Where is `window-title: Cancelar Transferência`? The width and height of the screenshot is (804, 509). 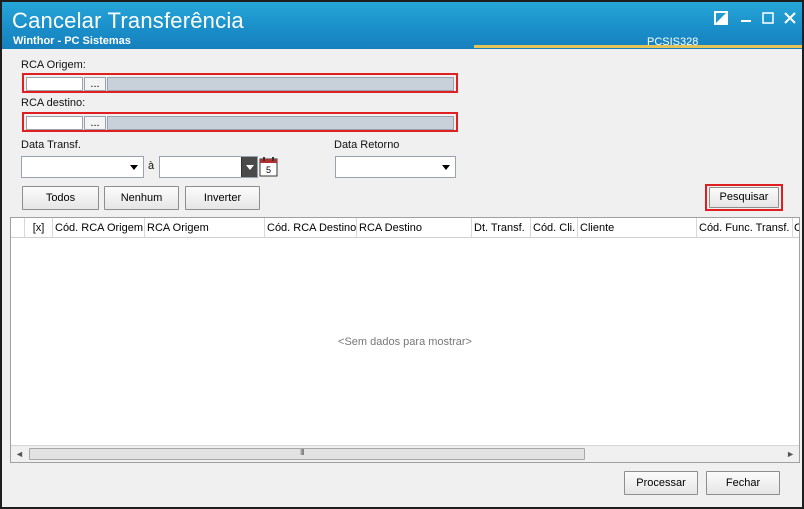 window-title: Cancelar Transferência is located at coordinates (128, 20).